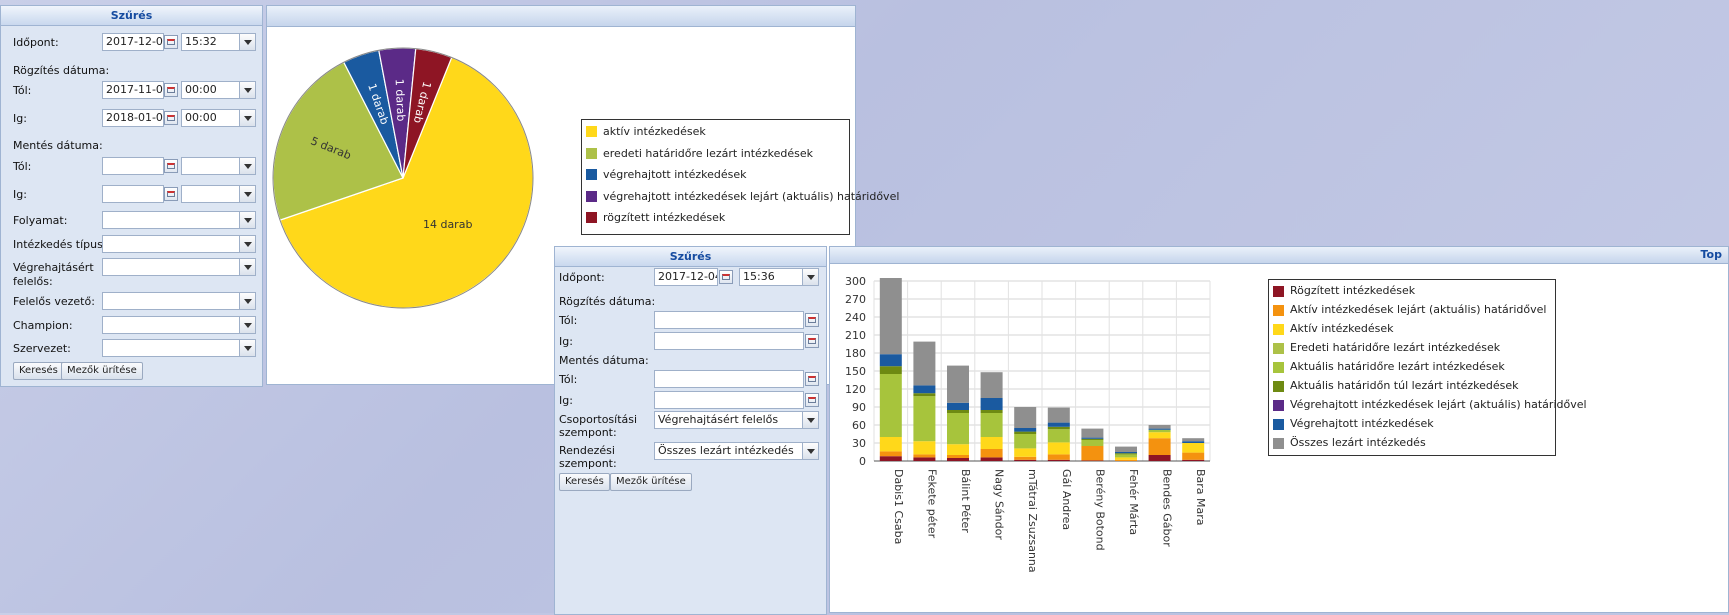 This screenshot has width=1729, height=615. What do you see at coordinates (729, 341) in the screenshot?
I see `rogzites-ig-field` at bounding box center [729, 341].